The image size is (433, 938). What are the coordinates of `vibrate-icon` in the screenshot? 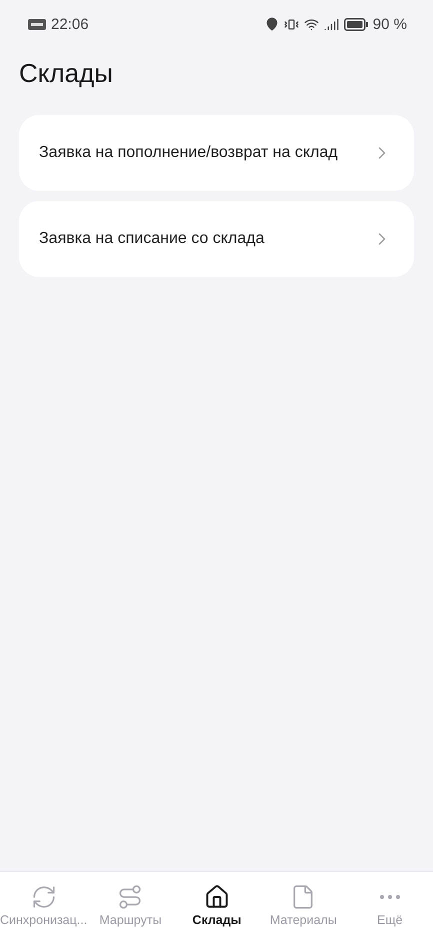 It's located at (291, 24).